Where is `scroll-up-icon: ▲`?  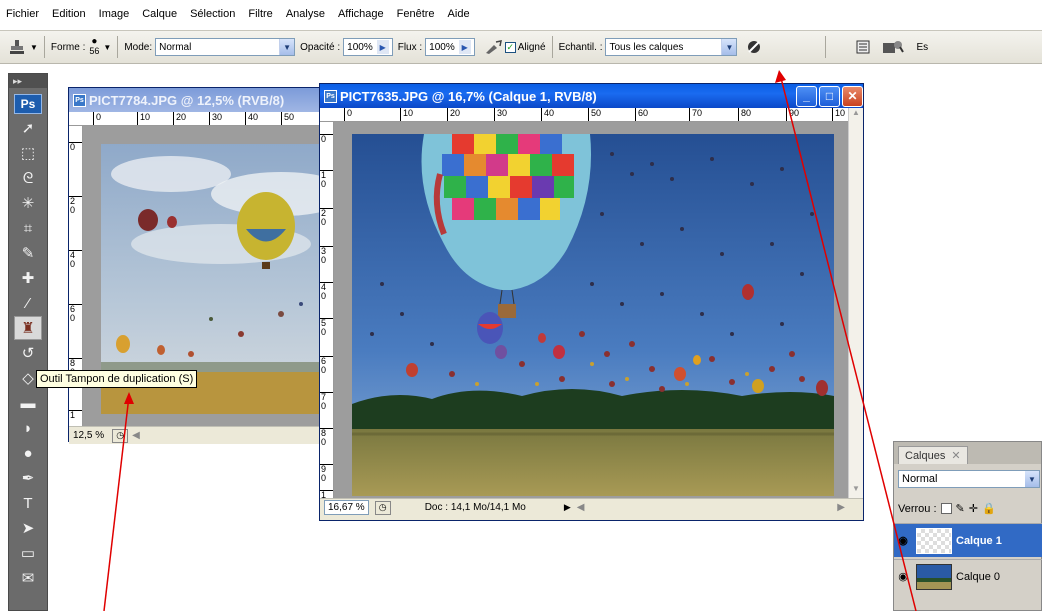
scroll-up-icon: ▲ is located at coordinates (856, 115).